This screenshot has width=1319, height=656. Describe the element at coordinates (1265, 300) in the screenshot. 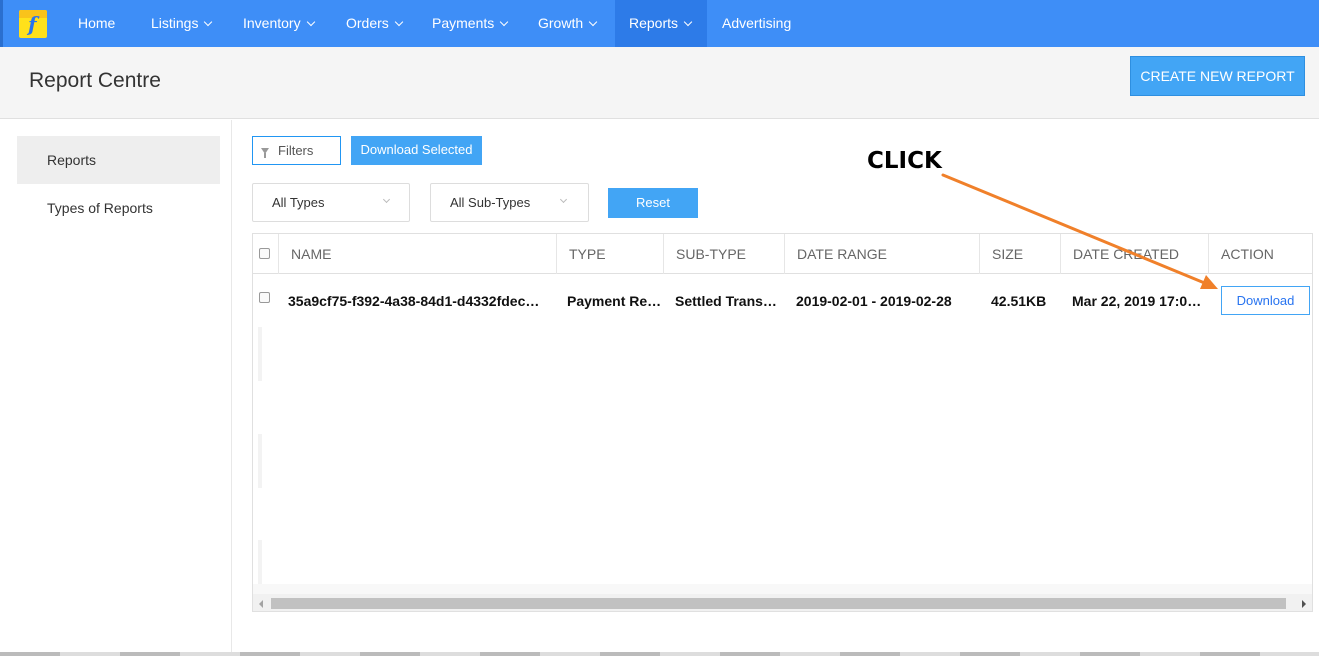

I see `download-button: Download` at that location.